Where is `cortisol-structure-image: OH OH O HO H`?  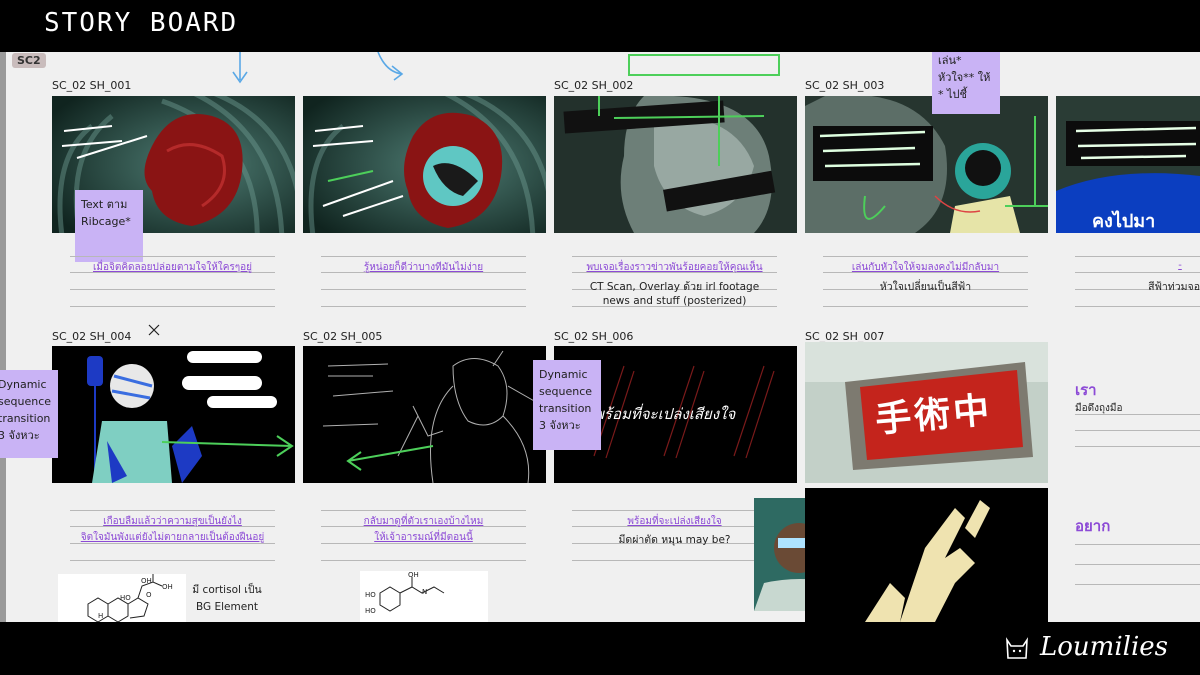
cortisol-structure-image: OH OH O HO H is located at coordinates (122, 598).